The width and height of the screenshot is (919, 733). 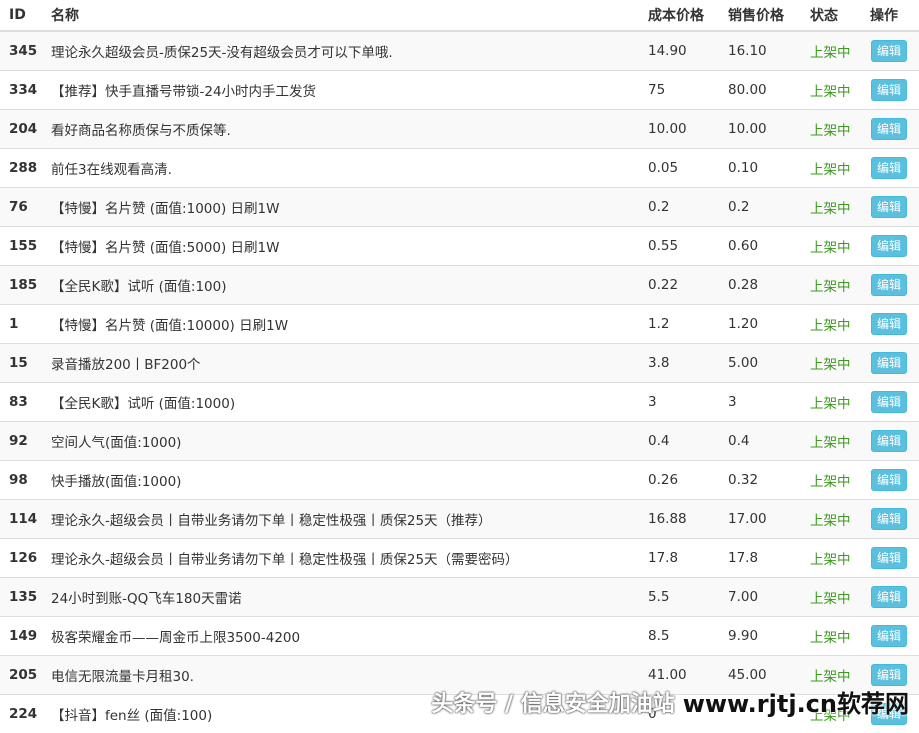 I want to click on row-id: 15, so click(x=25, y=363).